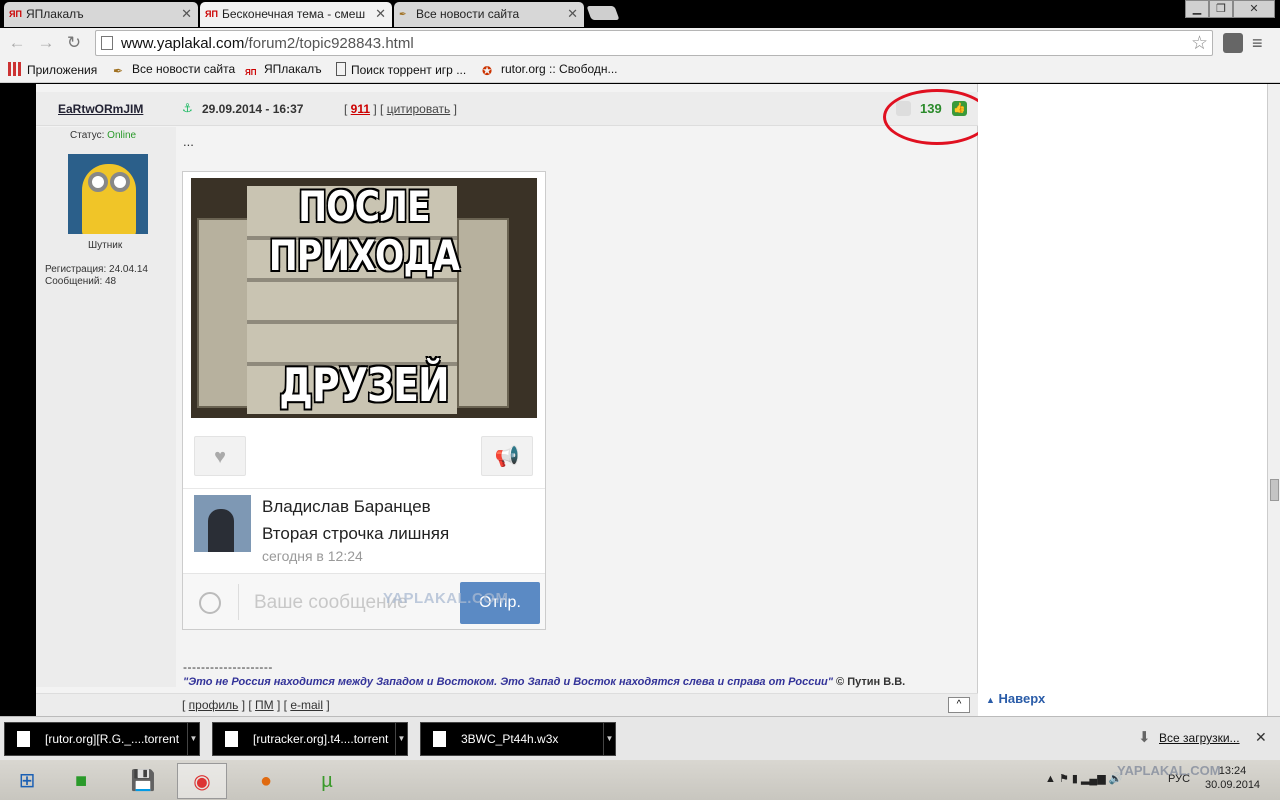 Image resolution: width=1280 pixels, height=800 pixels. I want to click on system-tray-icons: ▲ ⚑ ▮ ▂▄▆ 🔊, so click(1083, 778).